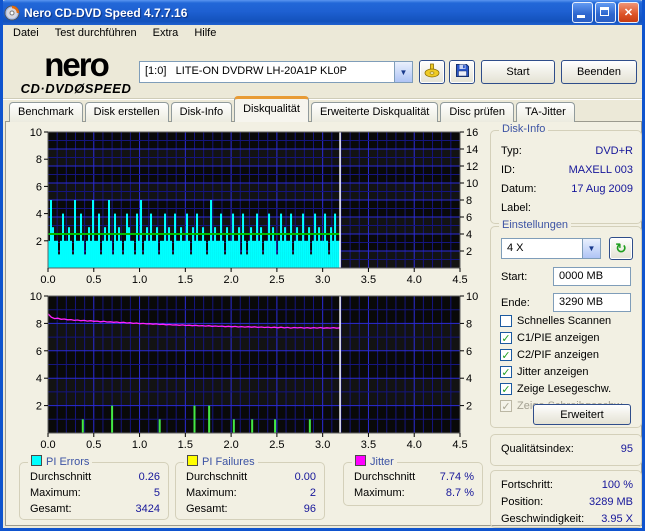 The width and height of the screenshot is (645, 531). Describe the element at coordinates (462, 72) in the screenshot. I see `save-button` at that location.